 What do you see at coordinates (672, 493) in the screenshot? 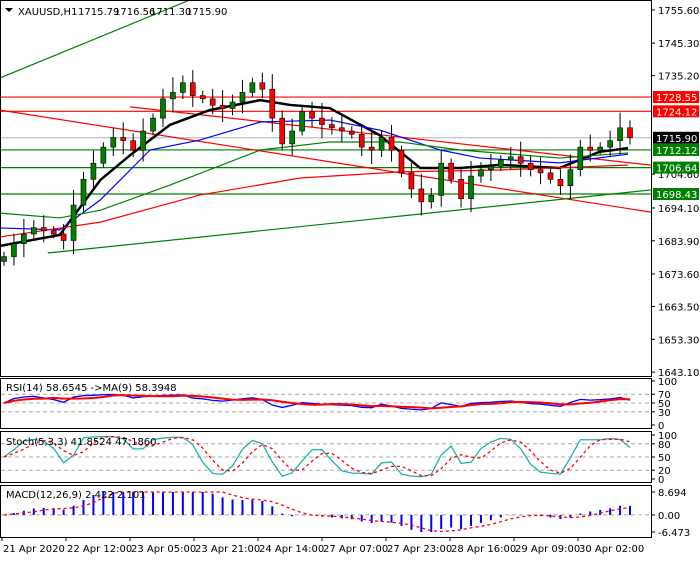
I see `macd-tick-label: 8.694` at bounding box center [672, 493].